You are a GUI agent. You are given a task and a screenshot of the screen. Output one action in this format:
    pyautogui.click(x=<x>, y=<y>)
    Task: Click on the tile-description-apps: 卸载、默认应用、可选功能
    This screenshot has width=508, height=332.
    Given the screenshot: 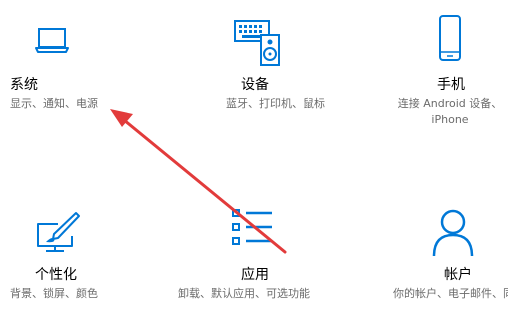 What is the action you would take?
    pyautogui.click(x=244, y=293)
    